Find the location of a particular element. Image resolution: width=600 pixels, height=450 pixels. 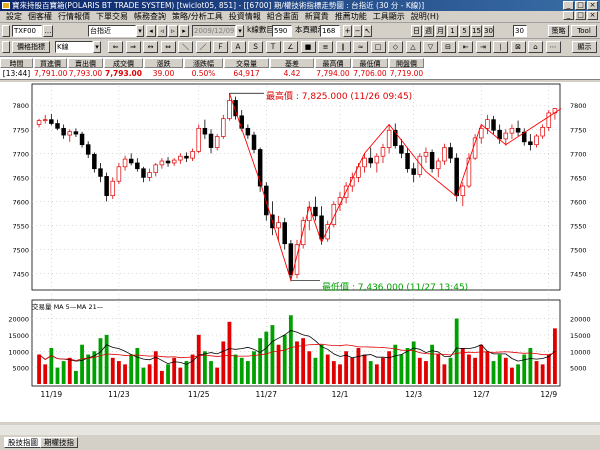

menu-item-9: 推薦功能 is located at coordinates (351, 16).